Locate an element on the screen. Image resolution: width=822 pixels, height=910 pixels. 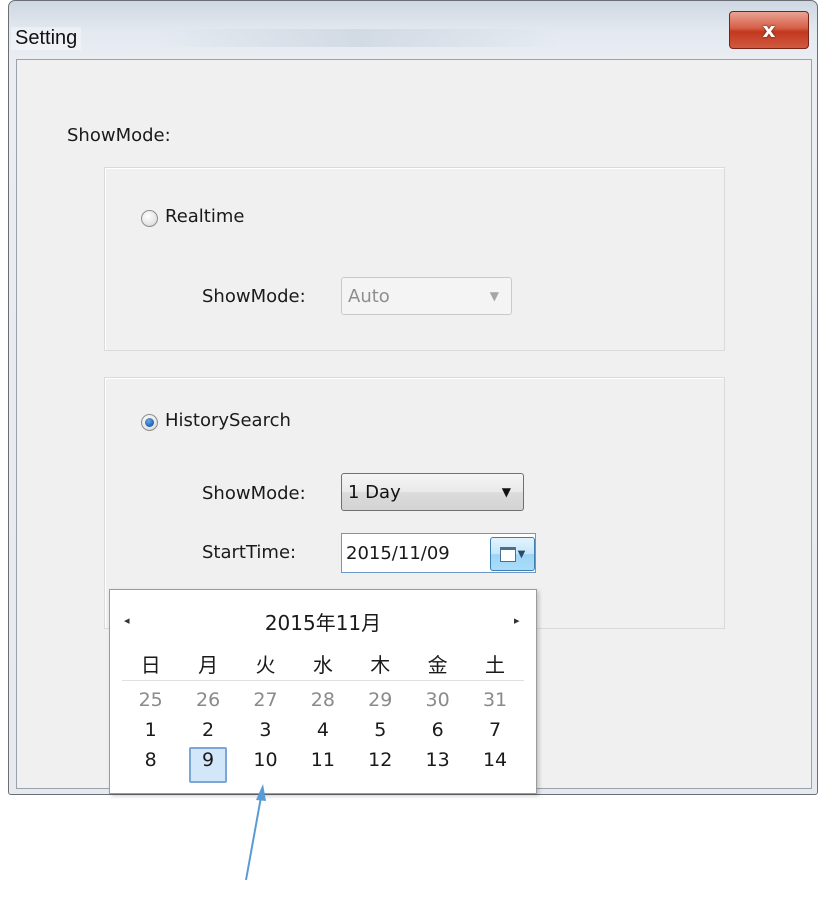
arrow-head-icon is located at coordinates (261, 792).